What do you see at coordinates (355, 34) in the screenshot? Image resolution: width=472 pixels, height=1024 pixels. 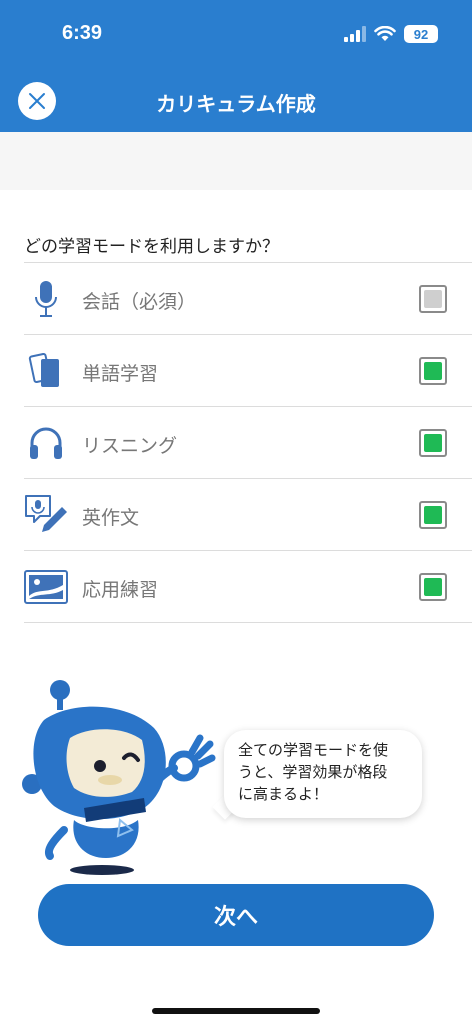 I see `signal-icon` at bounding box center [355, 34].